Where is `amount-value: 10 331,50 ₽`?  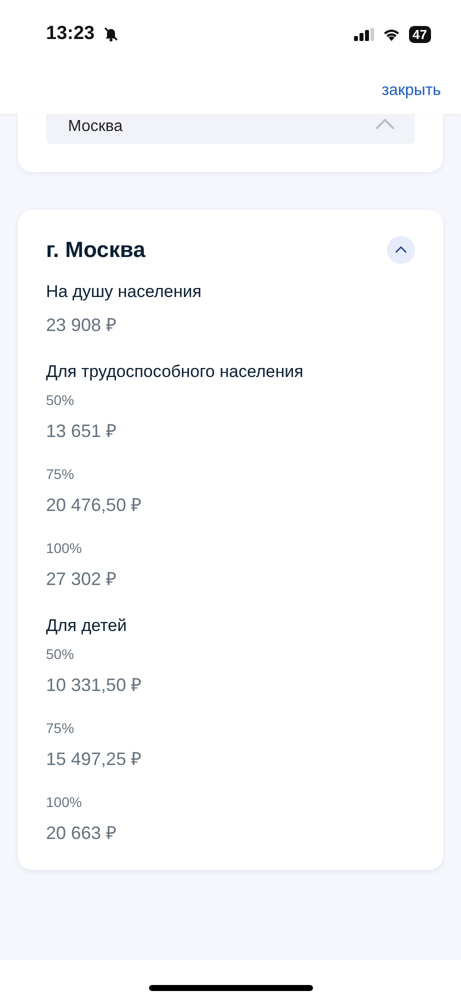
amount-value: 10 331,50 ₽ is located at coordinates (94, 685).